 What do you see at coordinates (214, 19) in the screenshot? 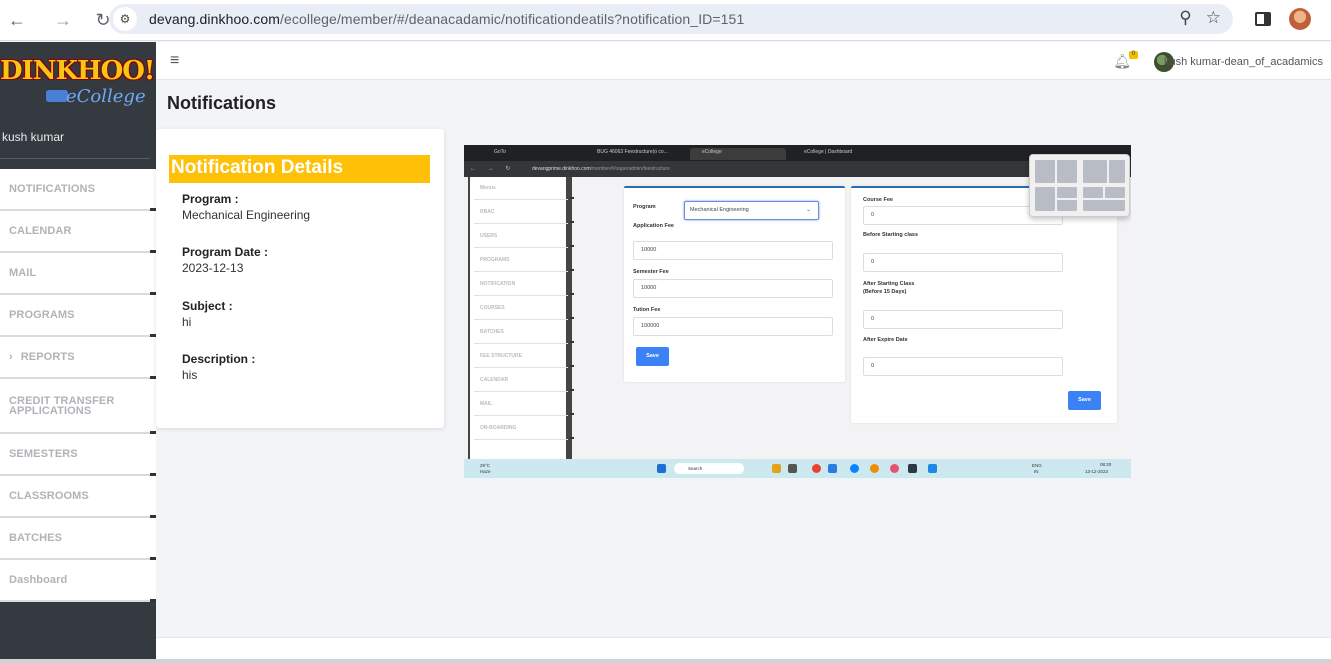
I see `url-host: devang.dinkhoo.com` at bounding box center [214, 19].